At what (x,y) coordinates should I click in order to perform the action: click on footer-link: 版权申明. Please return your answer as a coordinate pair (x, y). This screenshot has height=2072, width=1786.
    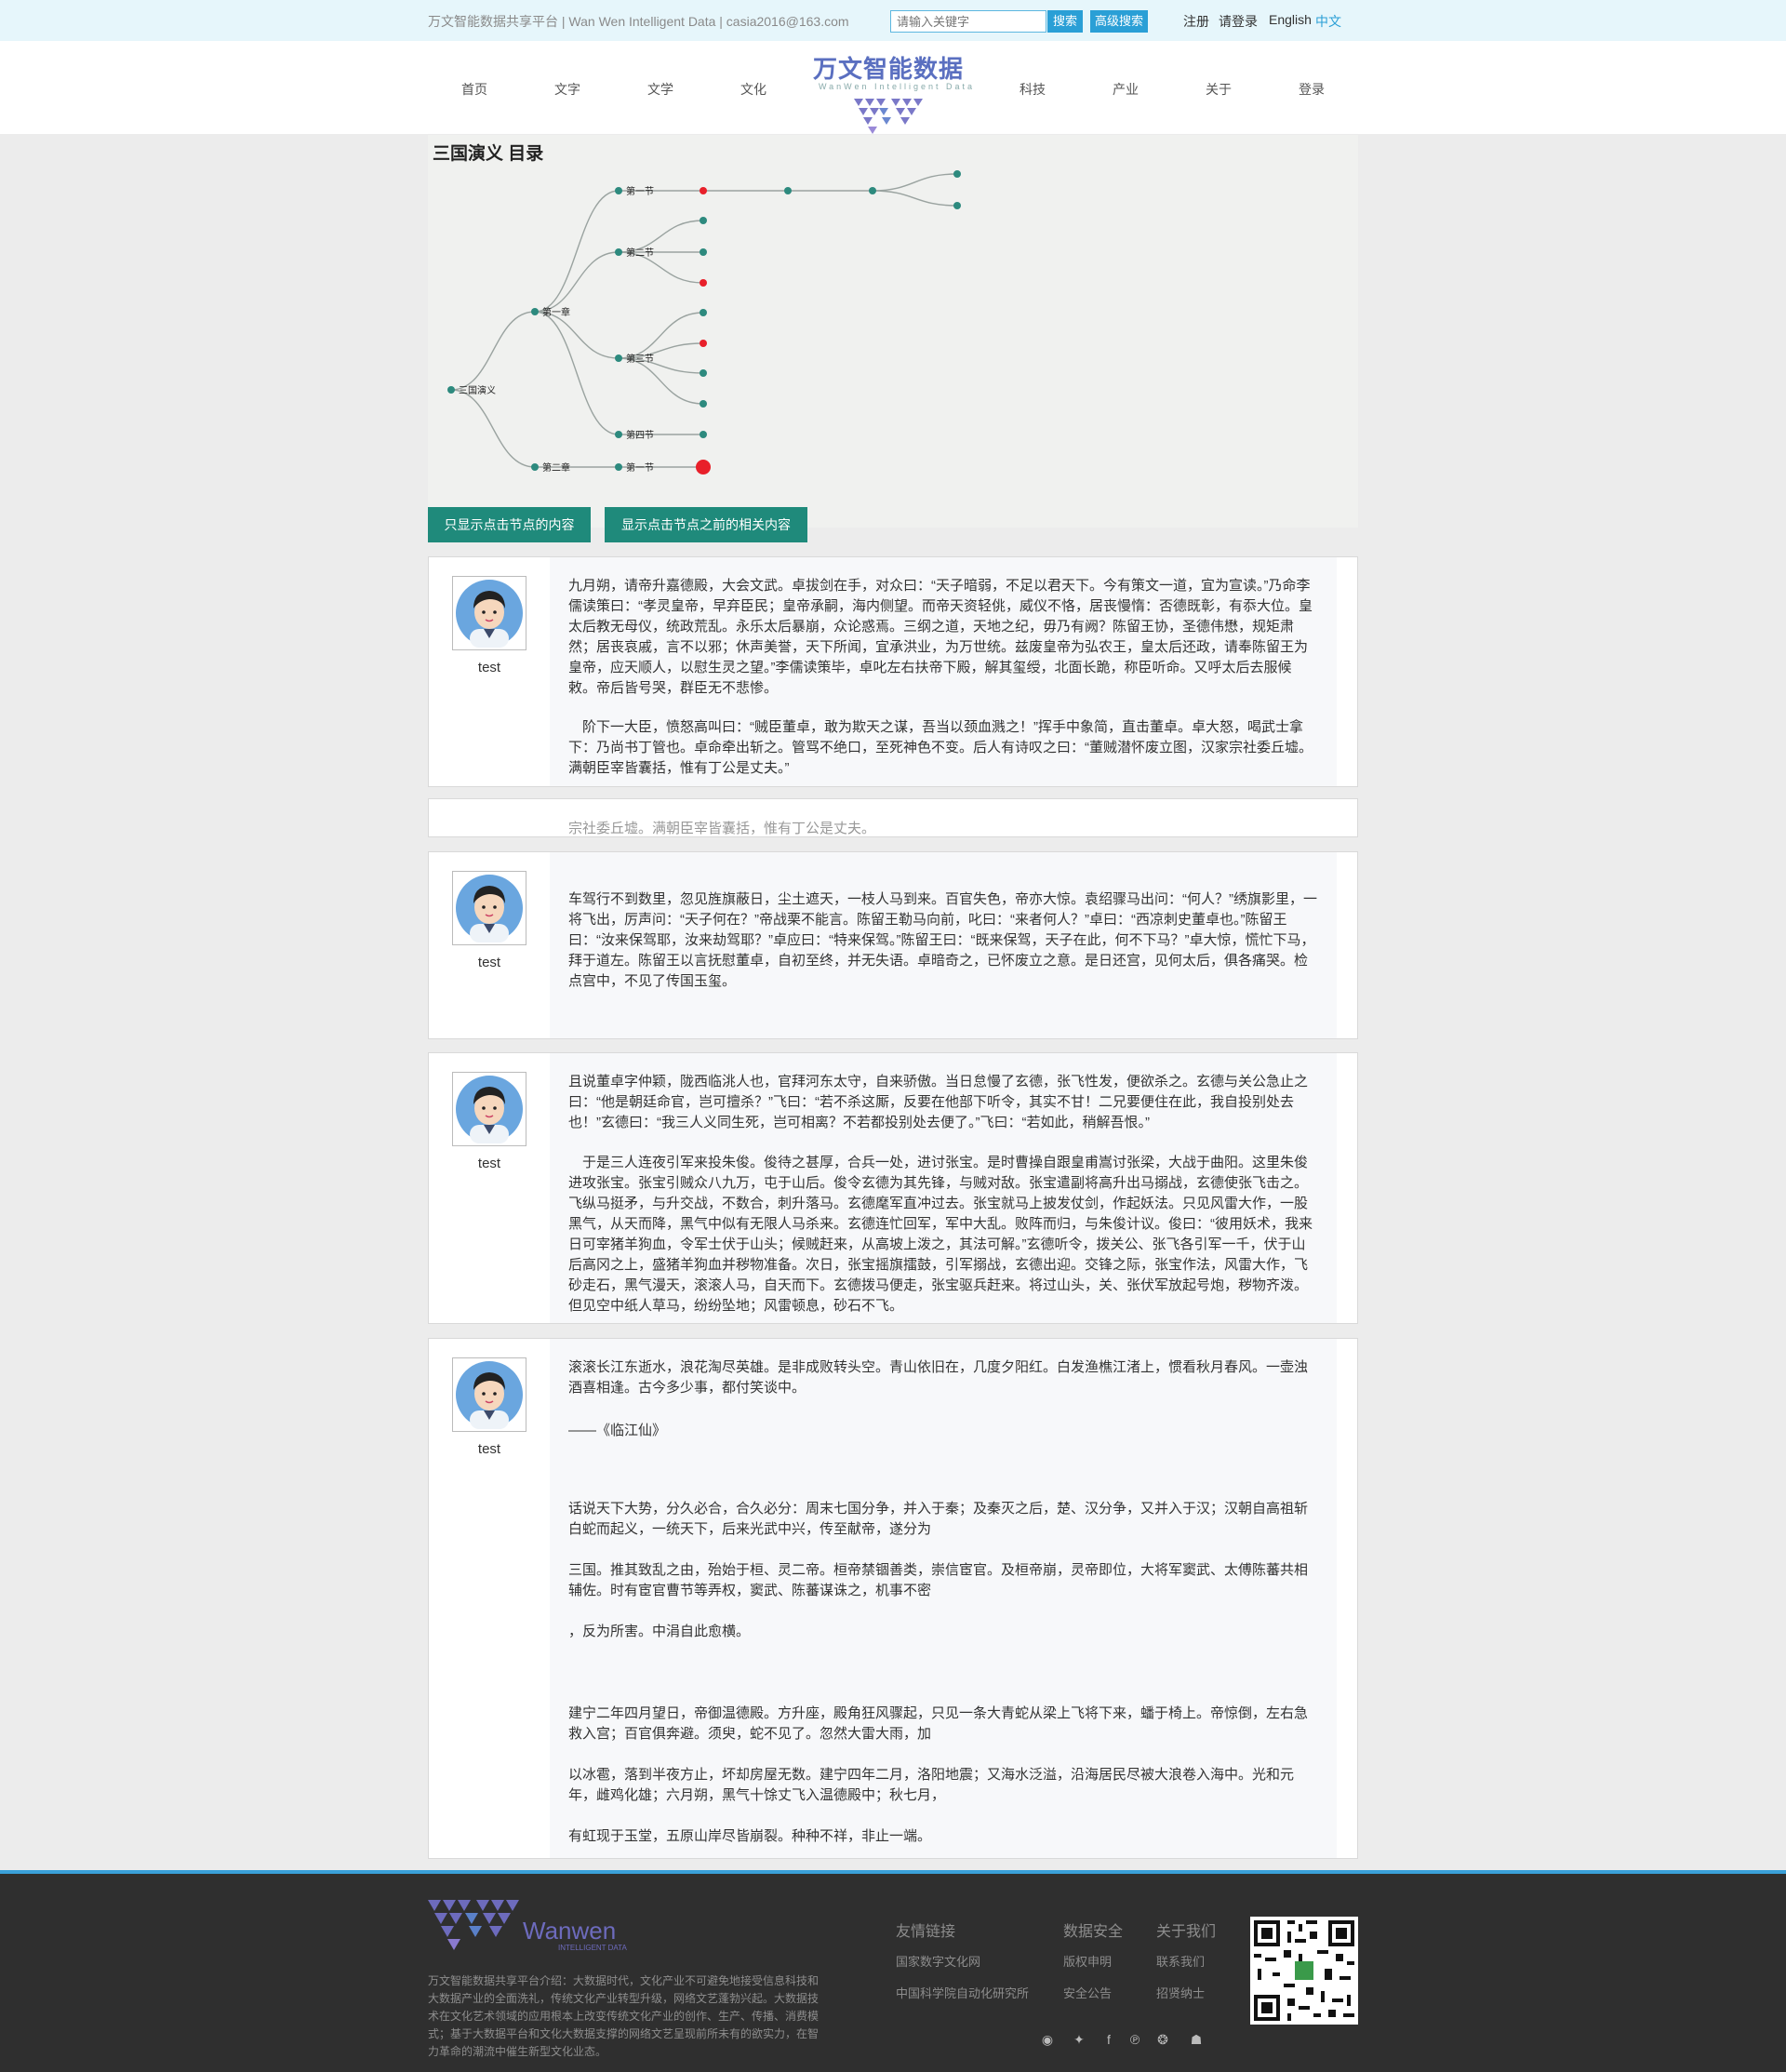
    Looking at the image, I should click on (1087, 1961).